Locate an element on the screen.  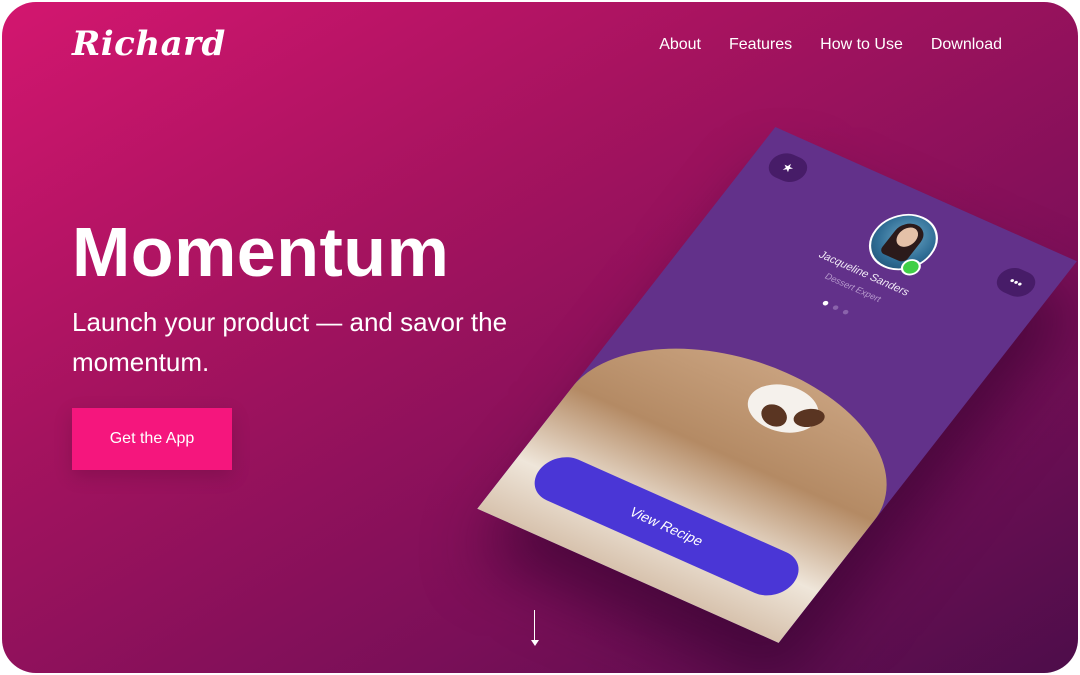
profile-name: Jacqueline Sanders is located at coordinates (863, 274).